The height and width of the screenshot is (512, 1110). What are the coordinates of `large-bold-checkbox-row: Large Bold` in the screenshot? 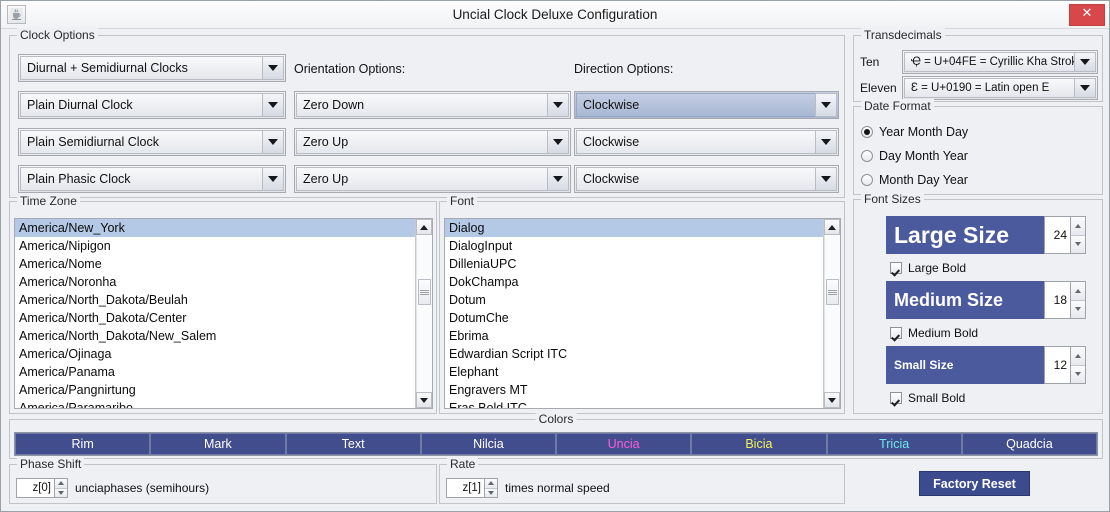 It's located at (928, 268).